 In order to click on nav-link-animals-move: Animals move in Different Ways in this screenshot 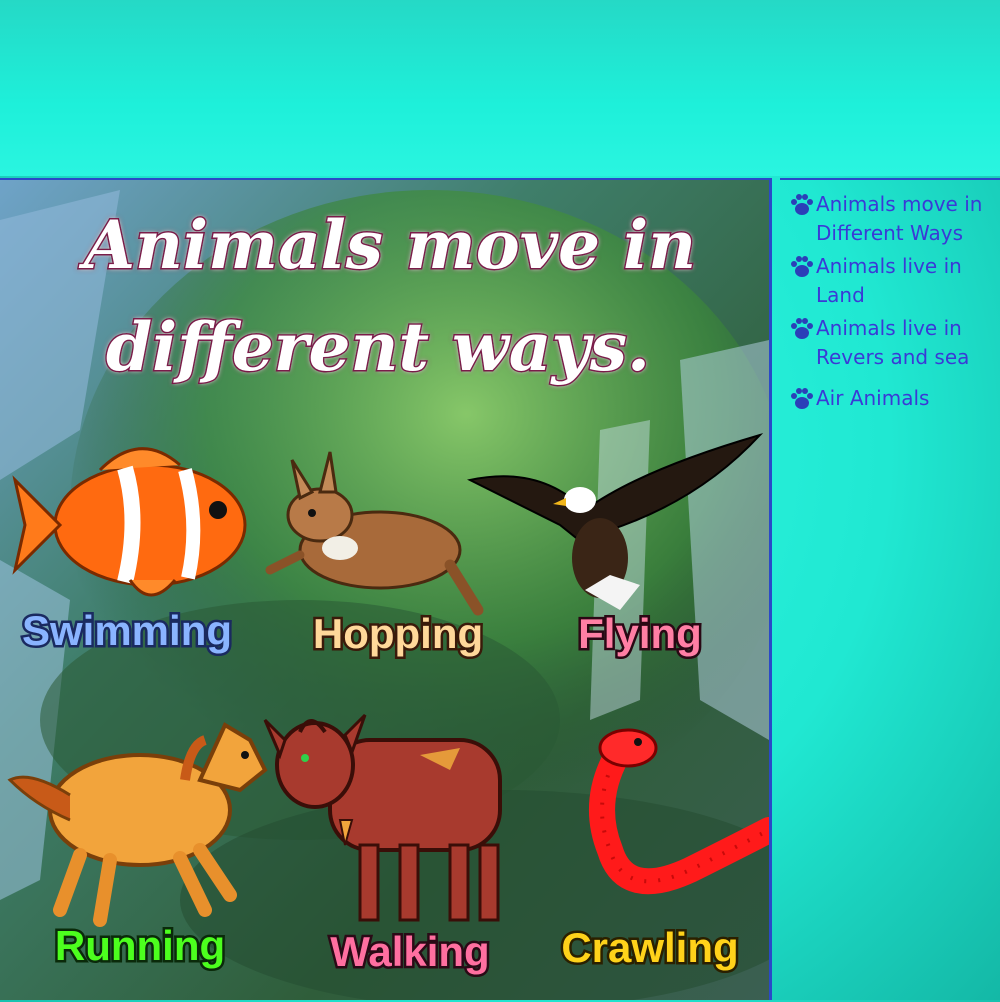, I will do `click(894, 219)`.